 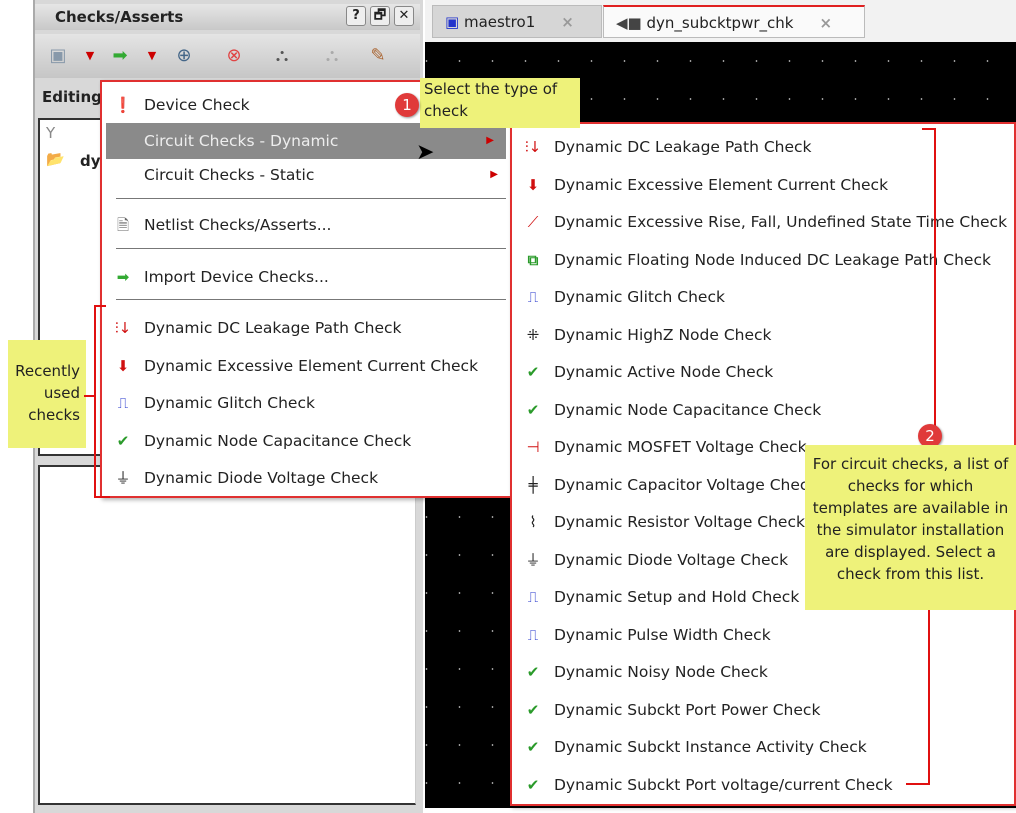 I want to click on recent-item: ⬇ Dynamic Excessive Element Current Check, so click(x=306, y=366).